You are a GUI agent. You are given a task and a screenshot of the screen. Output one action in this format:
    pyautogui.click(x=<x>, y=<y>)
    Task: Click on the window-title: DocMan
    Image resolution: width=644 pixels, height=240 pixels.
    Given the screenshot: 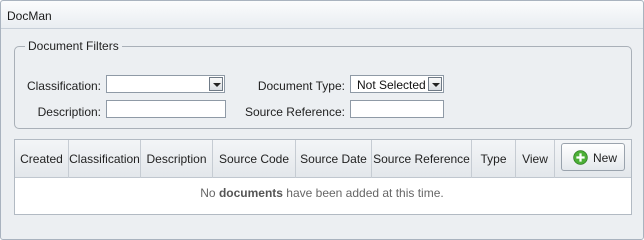 What is the action you would take?
    pyautogui.click(x=29, y=16)
    